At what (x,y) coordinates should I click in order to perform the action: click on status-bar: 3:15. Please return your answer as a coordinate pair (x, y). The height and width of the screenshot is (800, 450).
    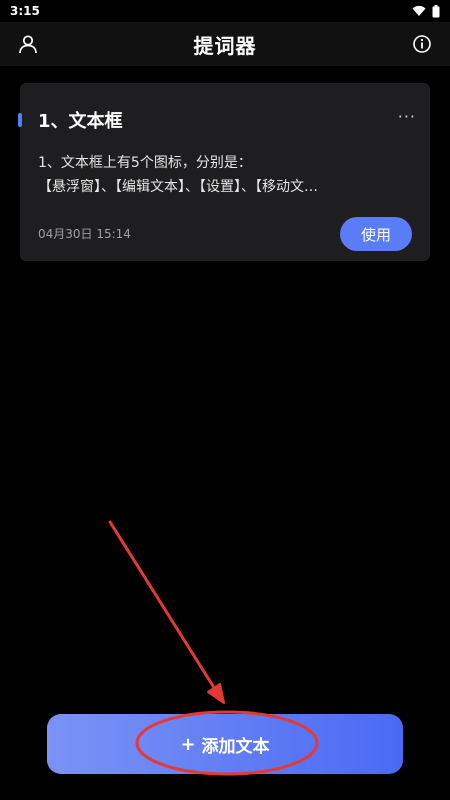
    Looking at the image, I should click on (225, 11).